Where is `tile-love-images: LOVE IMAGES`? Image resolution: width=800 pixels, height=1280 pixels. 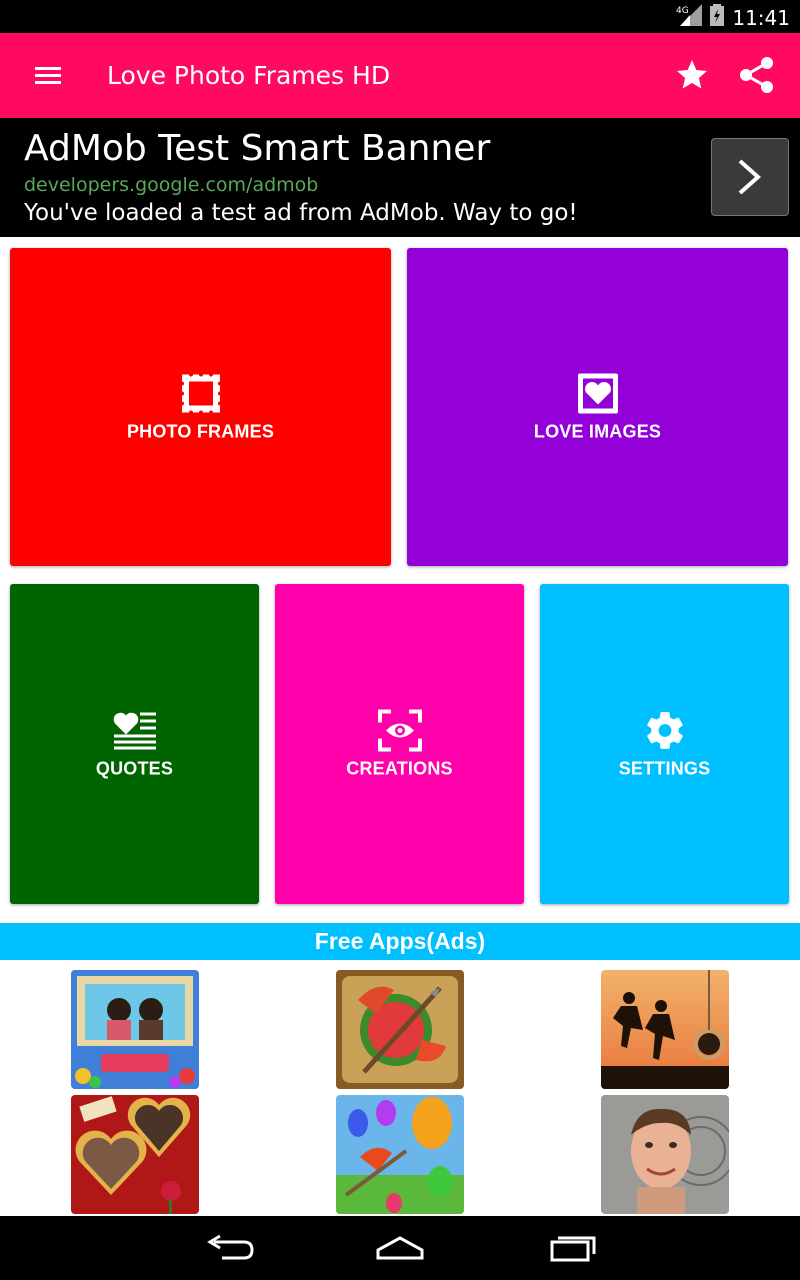
tile-love-images: LOVE IMAGES is located at coordinates (597, 407).